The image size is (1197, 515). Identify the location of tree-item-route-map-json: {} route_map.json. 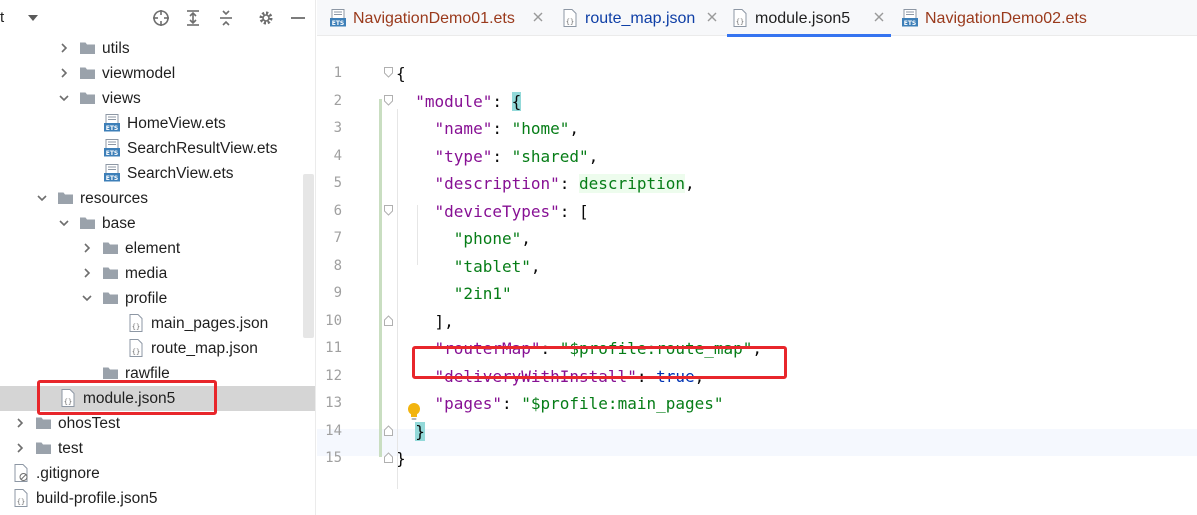
(157, 348).